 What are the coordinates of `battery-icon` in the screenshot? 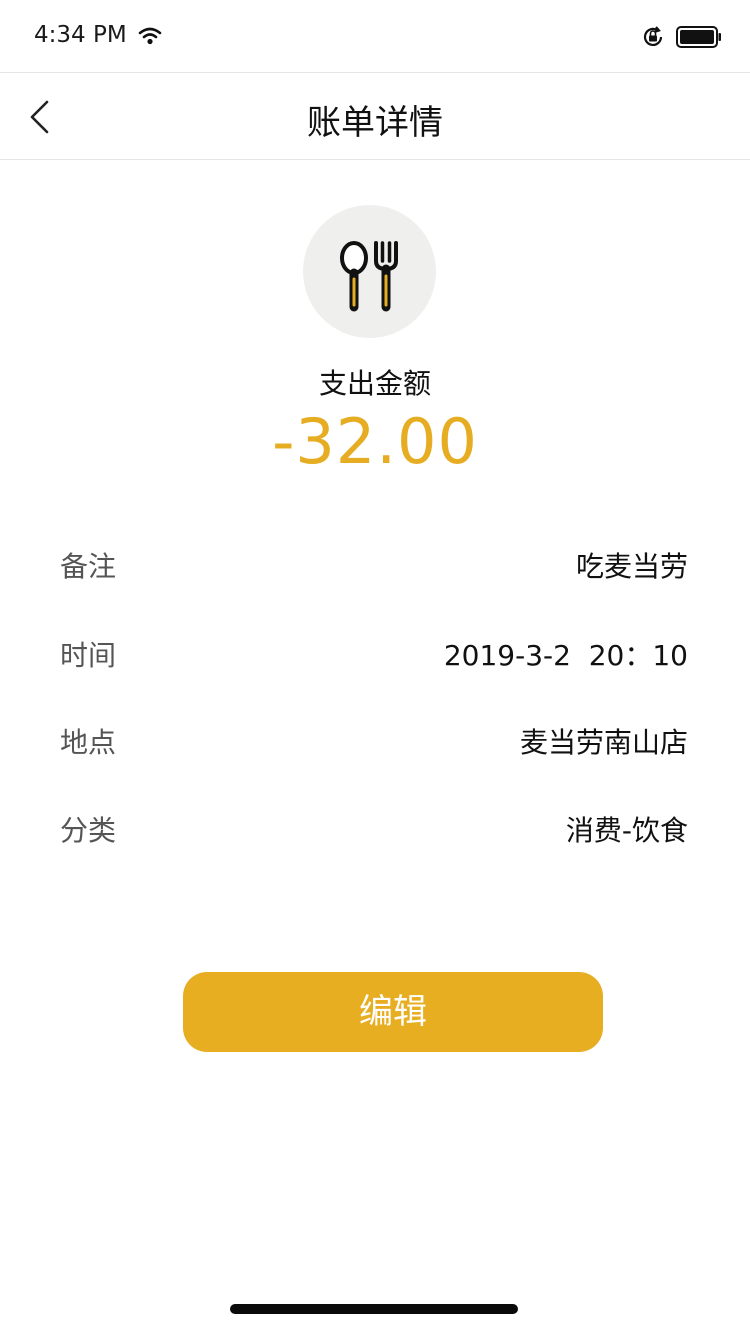 It's located at (699, 39).